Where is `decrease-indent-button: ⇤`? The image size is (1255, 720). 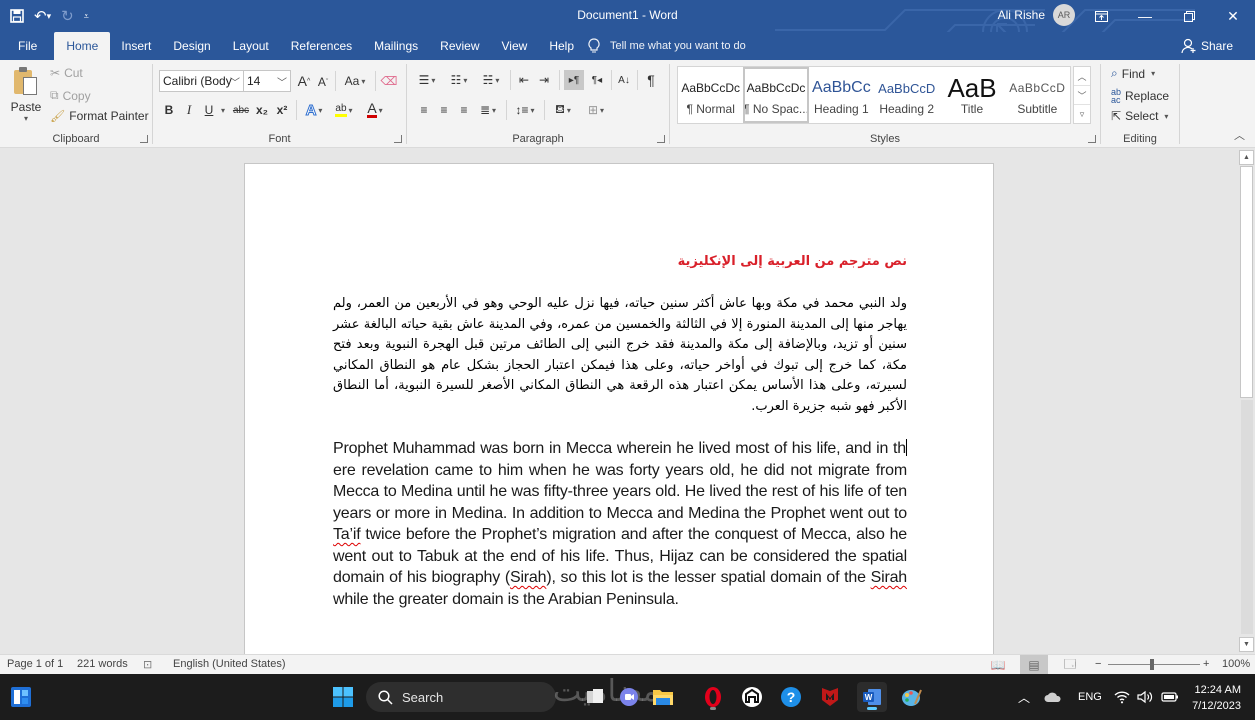
decrease-indent-button: ⇤ is located at coordinates (524, 80).